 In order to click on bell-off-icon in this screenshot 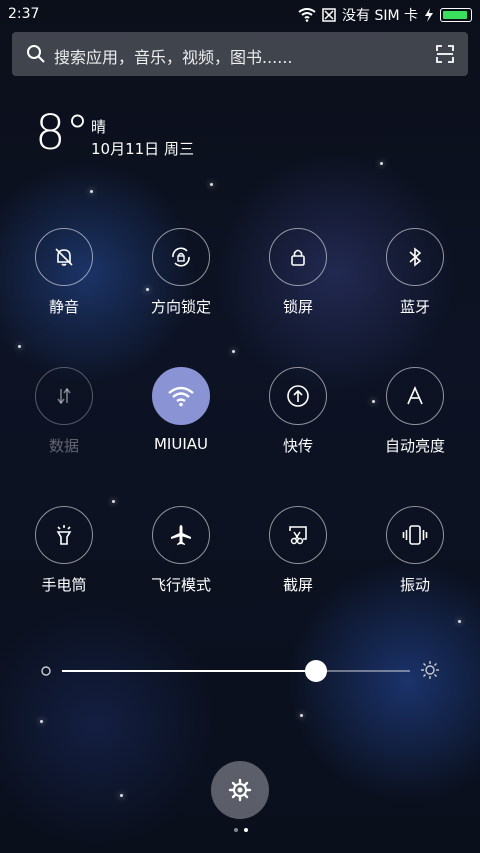, I will do `click(64, 257)`.